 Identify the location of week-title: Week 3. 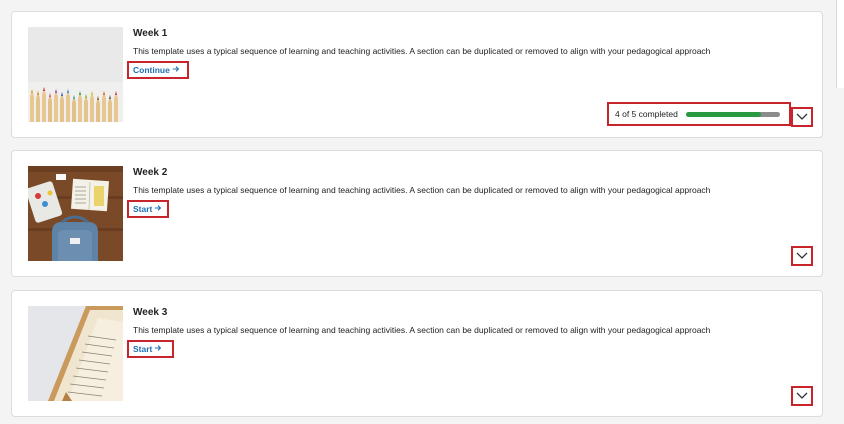
(150, 312).